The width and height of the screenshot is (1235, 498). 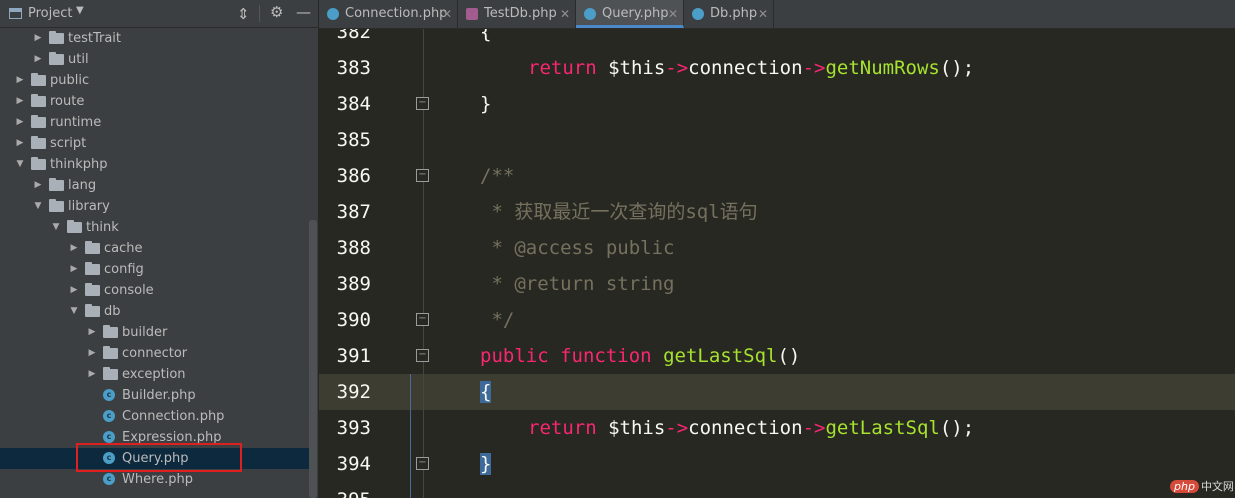 I want to click on tree-folder: ▶ script, so click(x=155, y=143).